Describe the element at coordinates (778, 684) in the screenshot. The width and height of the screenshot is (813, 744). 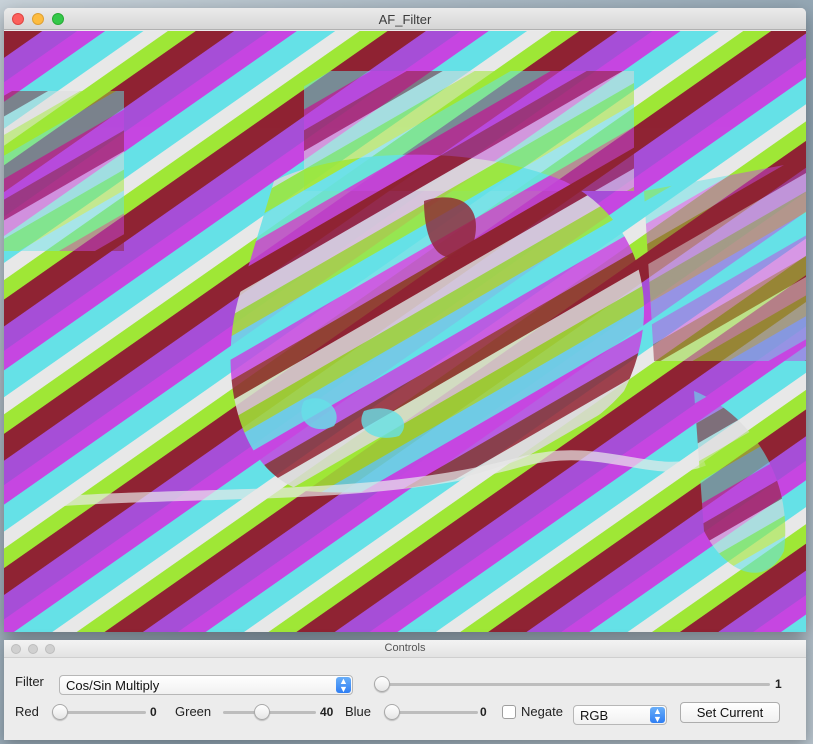
I see `filter-amount-value: 1` at that location.